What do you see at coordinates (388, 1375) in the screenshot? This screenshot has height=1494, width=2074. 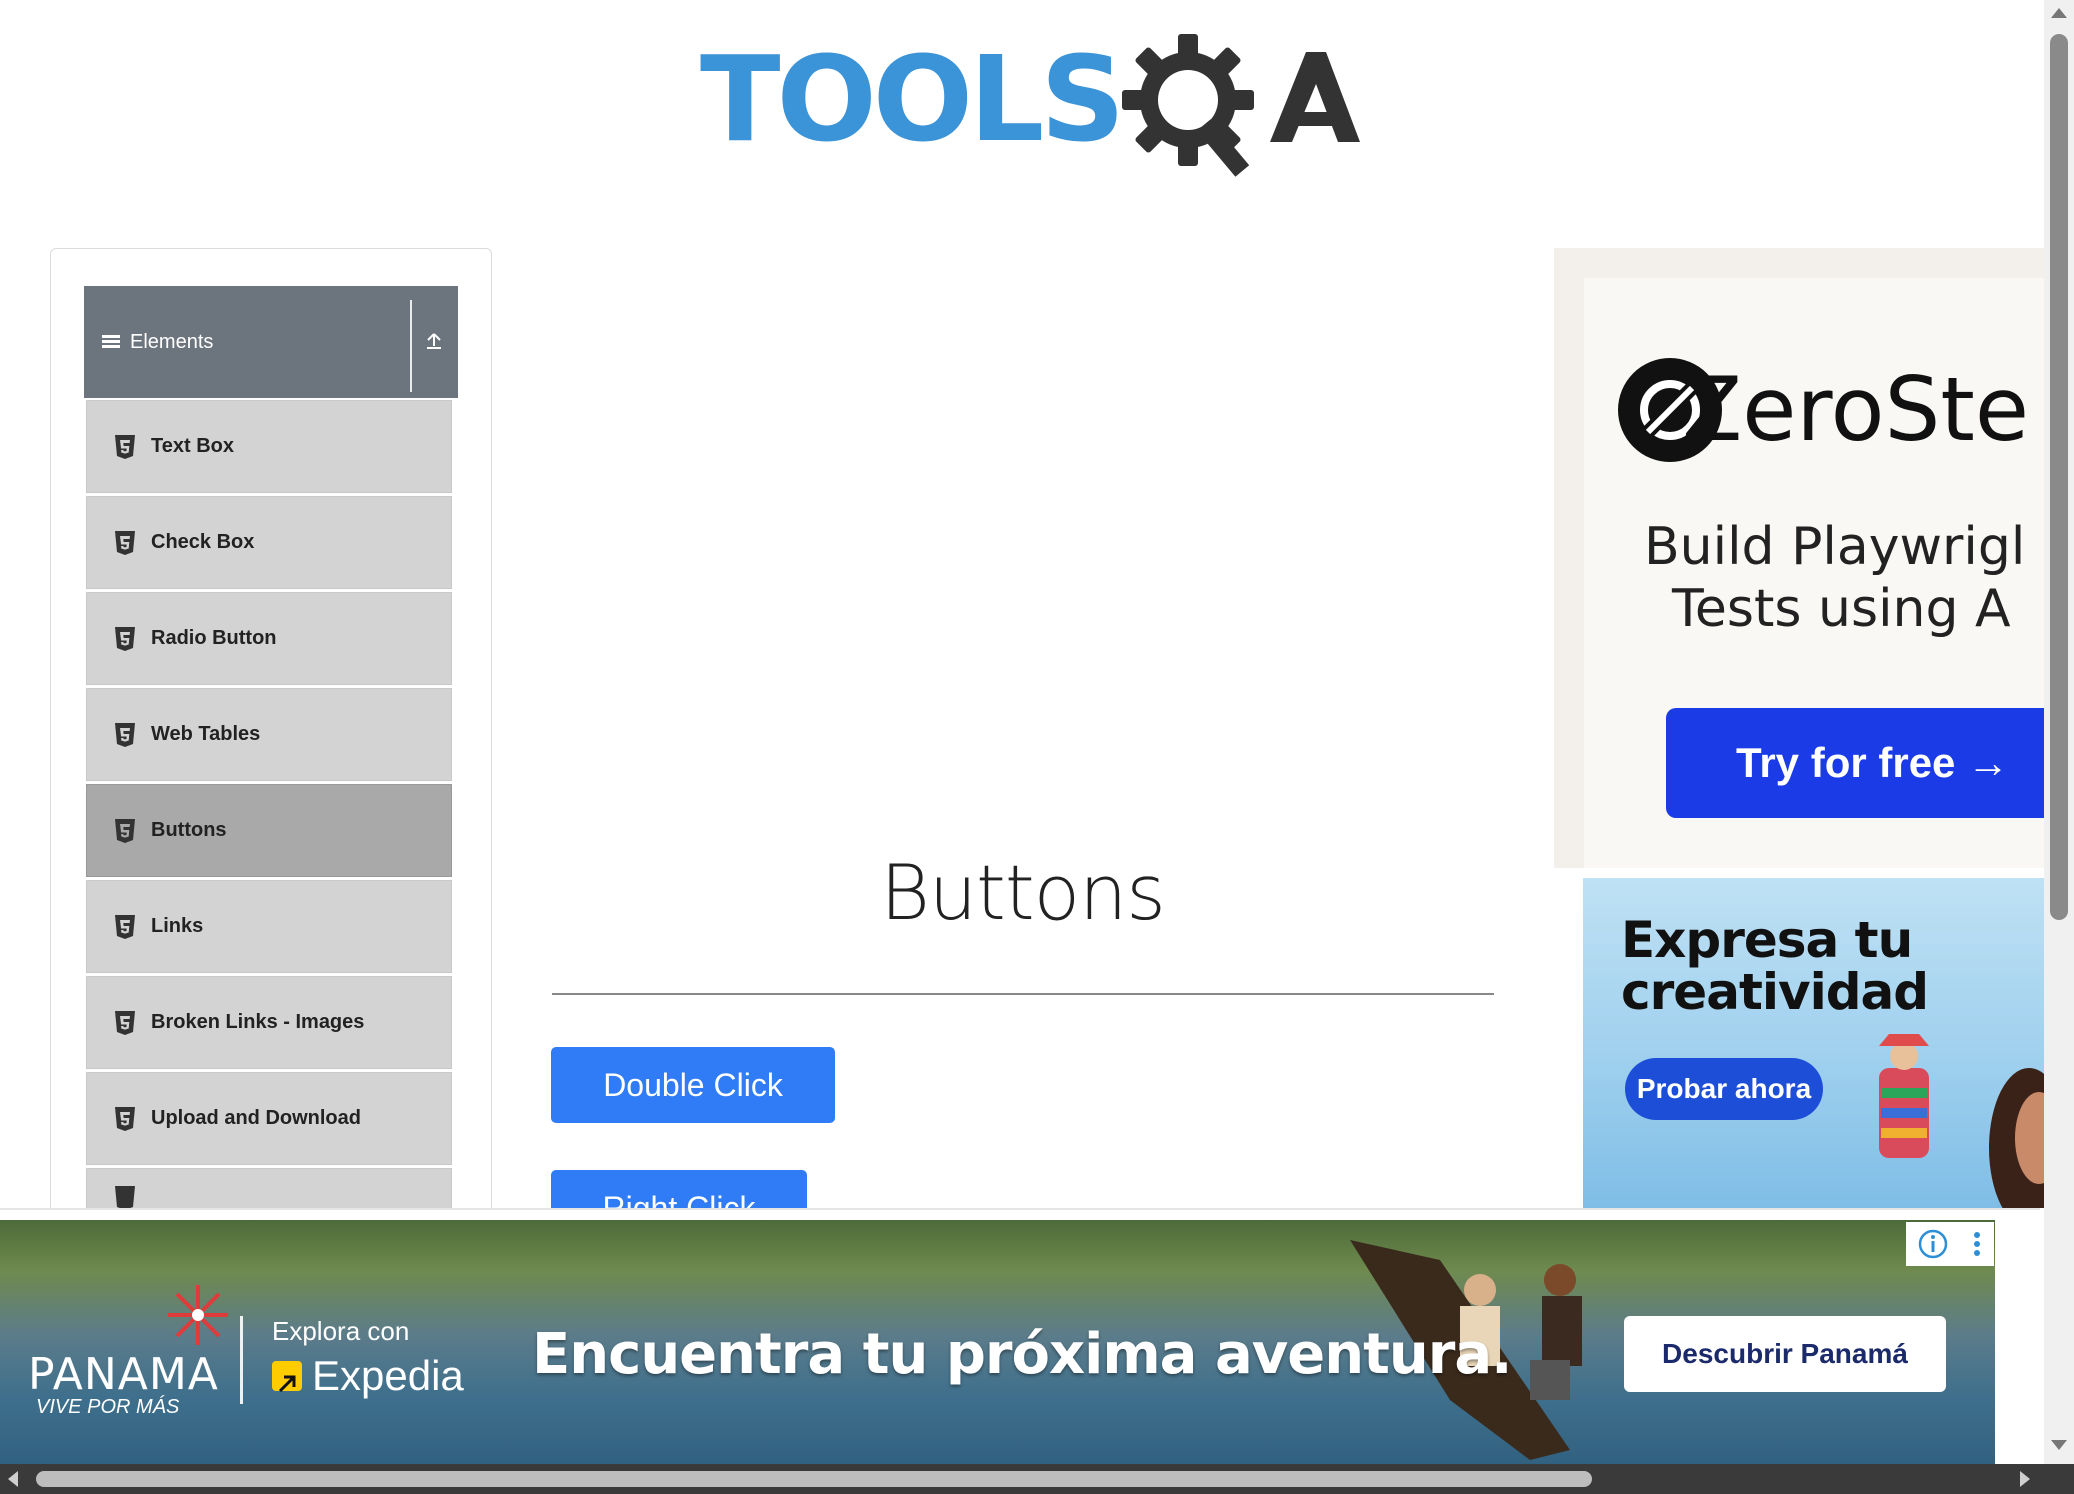 I see `expedia-name: Expedia` at bounding box center [388, 1375].